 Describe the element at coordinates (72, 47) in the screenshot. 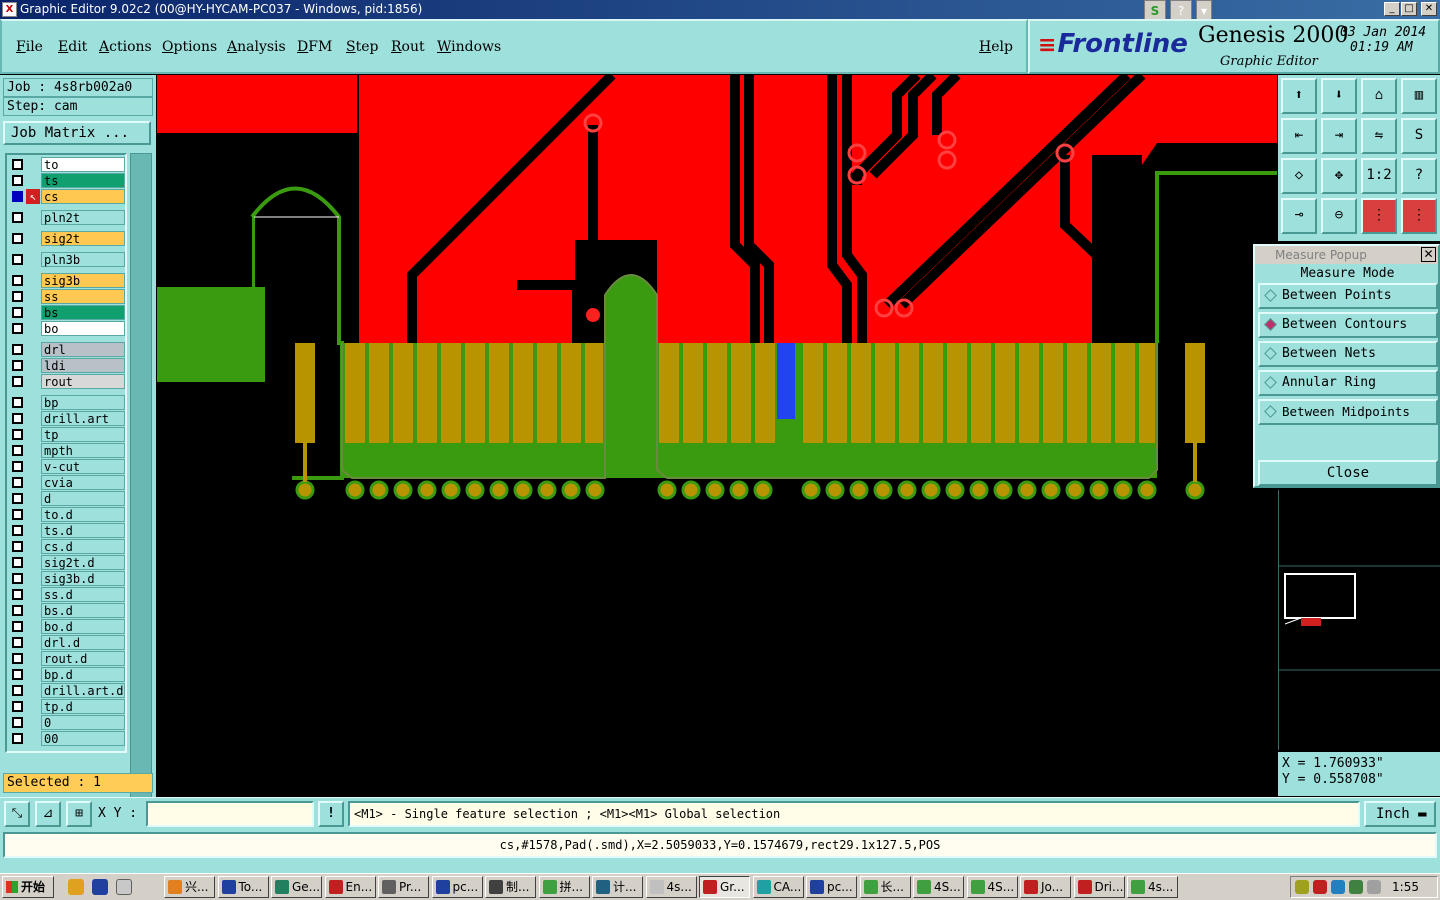

I see `menu-edit: Edit` at that location.